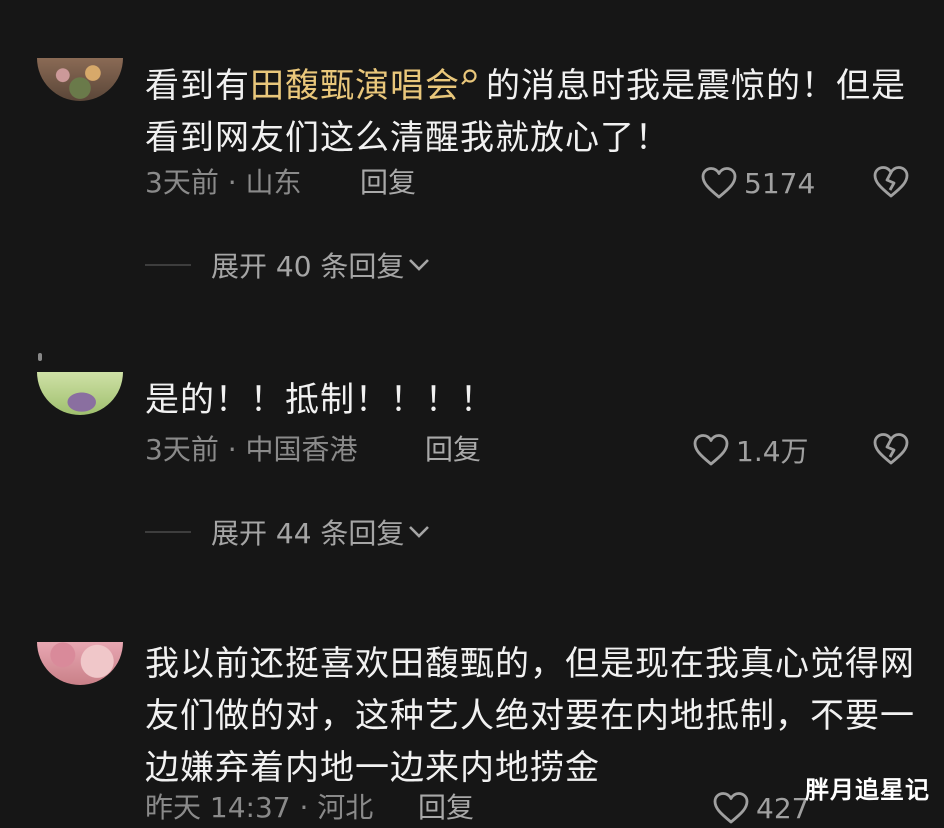 The width and height of the screenshot is (944, 828). Describe the element at coordinates (308, 266) in the screenshot. I see `expand-replies-label: 展开 40 条回复` at that location.